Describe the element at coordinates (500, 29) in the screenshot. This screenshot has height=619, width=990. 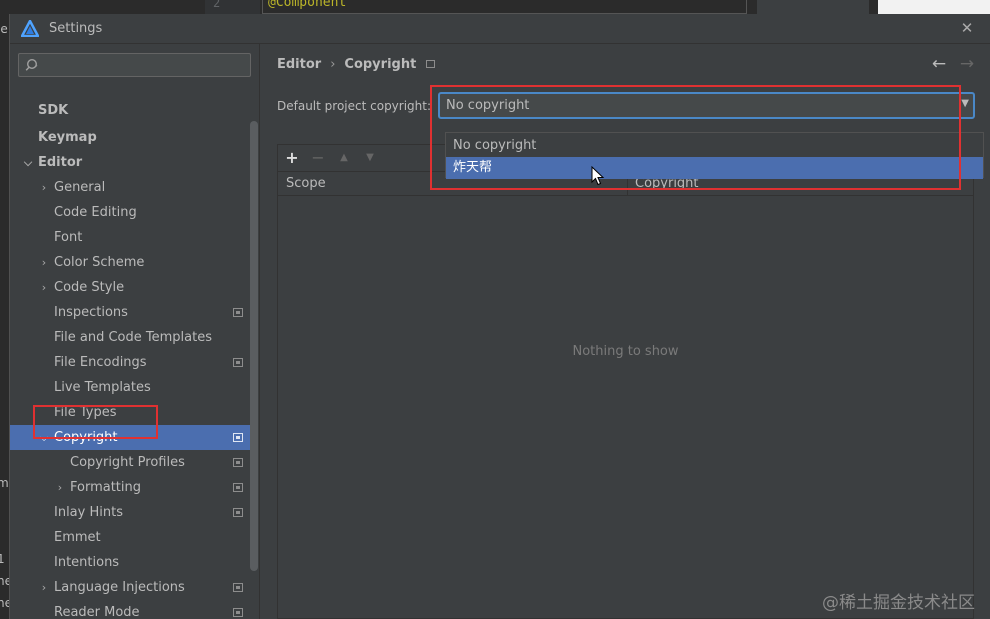
I see `title-bar: Settings ✕` at that location.